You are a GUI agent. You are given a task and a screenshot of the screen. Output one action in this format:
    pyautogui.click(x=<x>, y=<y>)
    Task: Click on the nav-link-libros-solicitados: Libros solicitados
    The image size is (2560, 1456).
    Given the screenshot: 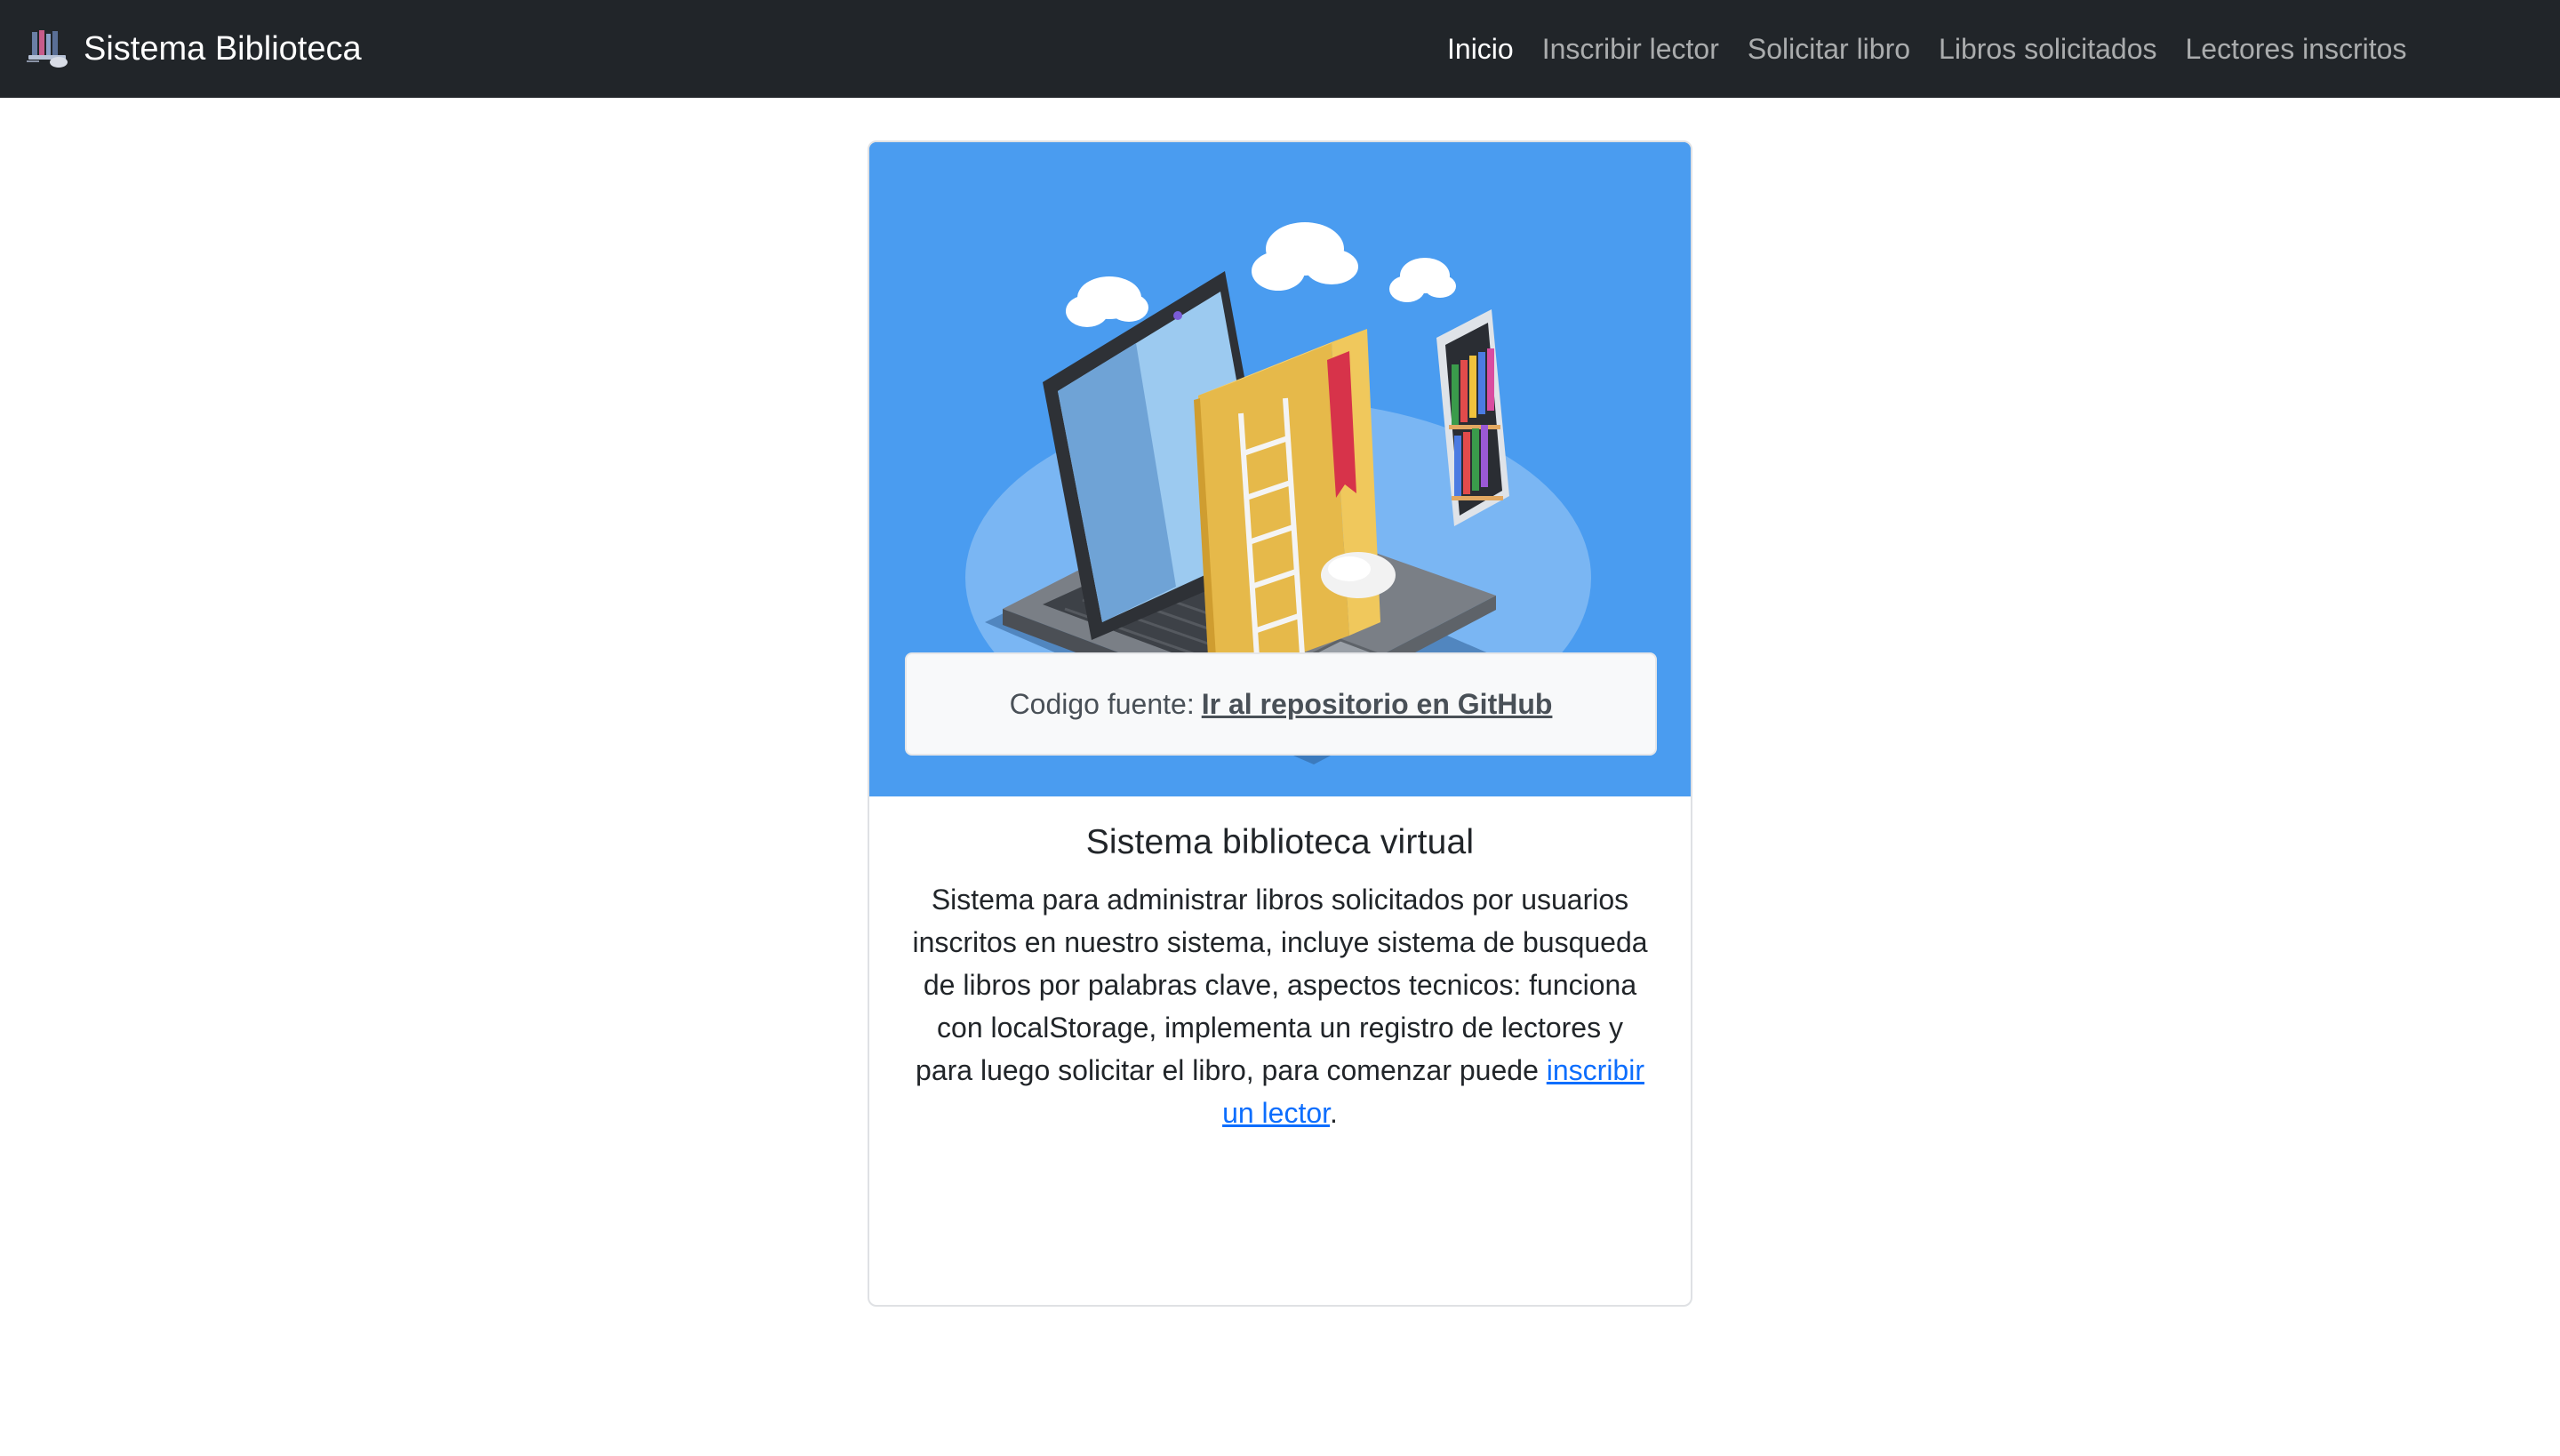 What is the action you would take?
    pyautogui.click(x=2047, y=49)
    